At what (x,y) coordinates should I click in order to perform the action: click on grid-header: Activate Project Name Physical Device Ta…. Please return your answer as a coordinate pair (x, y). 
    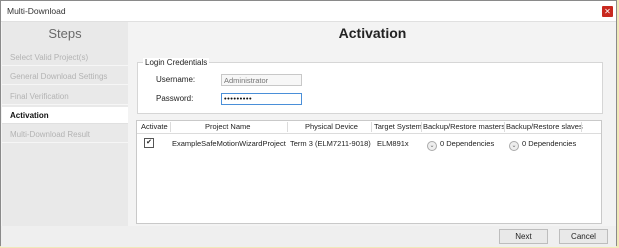
    Looking at the image, I should click on (369, 127).